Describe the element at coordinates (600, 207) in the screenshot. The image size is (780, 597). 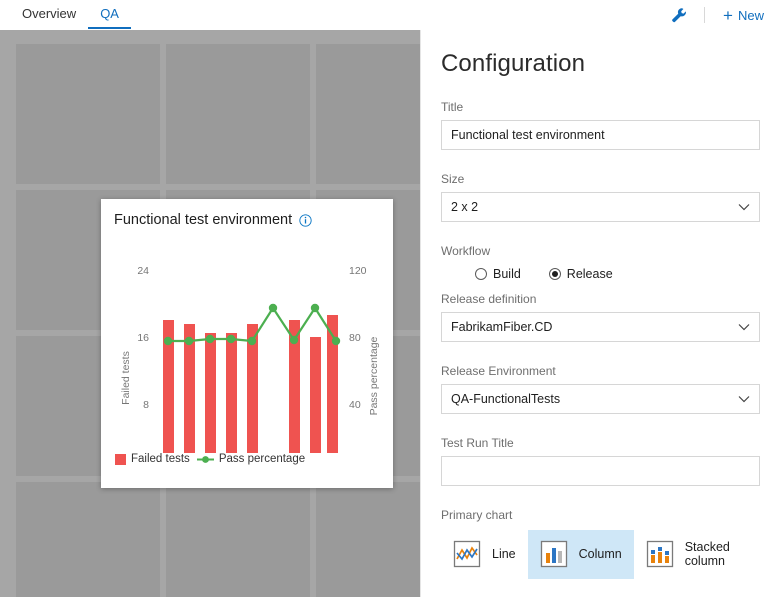
I see `size-select: 2 x 2` at that location.